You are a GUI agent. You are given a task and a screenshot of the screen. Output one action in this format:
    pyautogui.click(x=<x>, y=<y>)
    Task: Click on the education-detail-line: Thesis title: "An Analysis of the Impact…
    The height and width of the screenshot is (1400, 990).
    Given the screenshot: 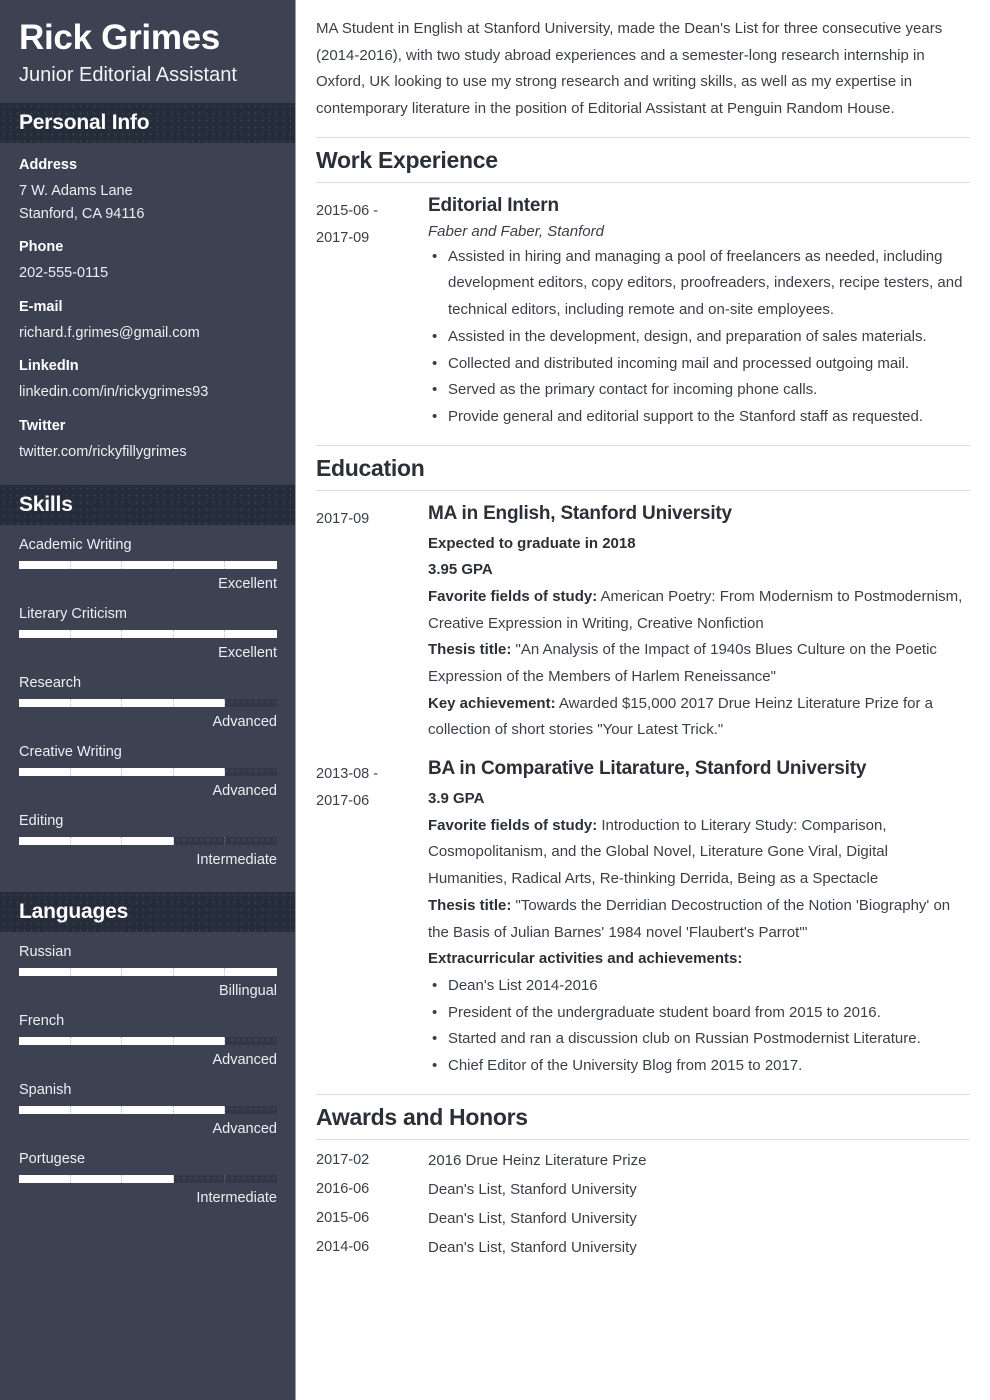 What is the action you would take?
    pyautogui.click(x=699, y=663)
    